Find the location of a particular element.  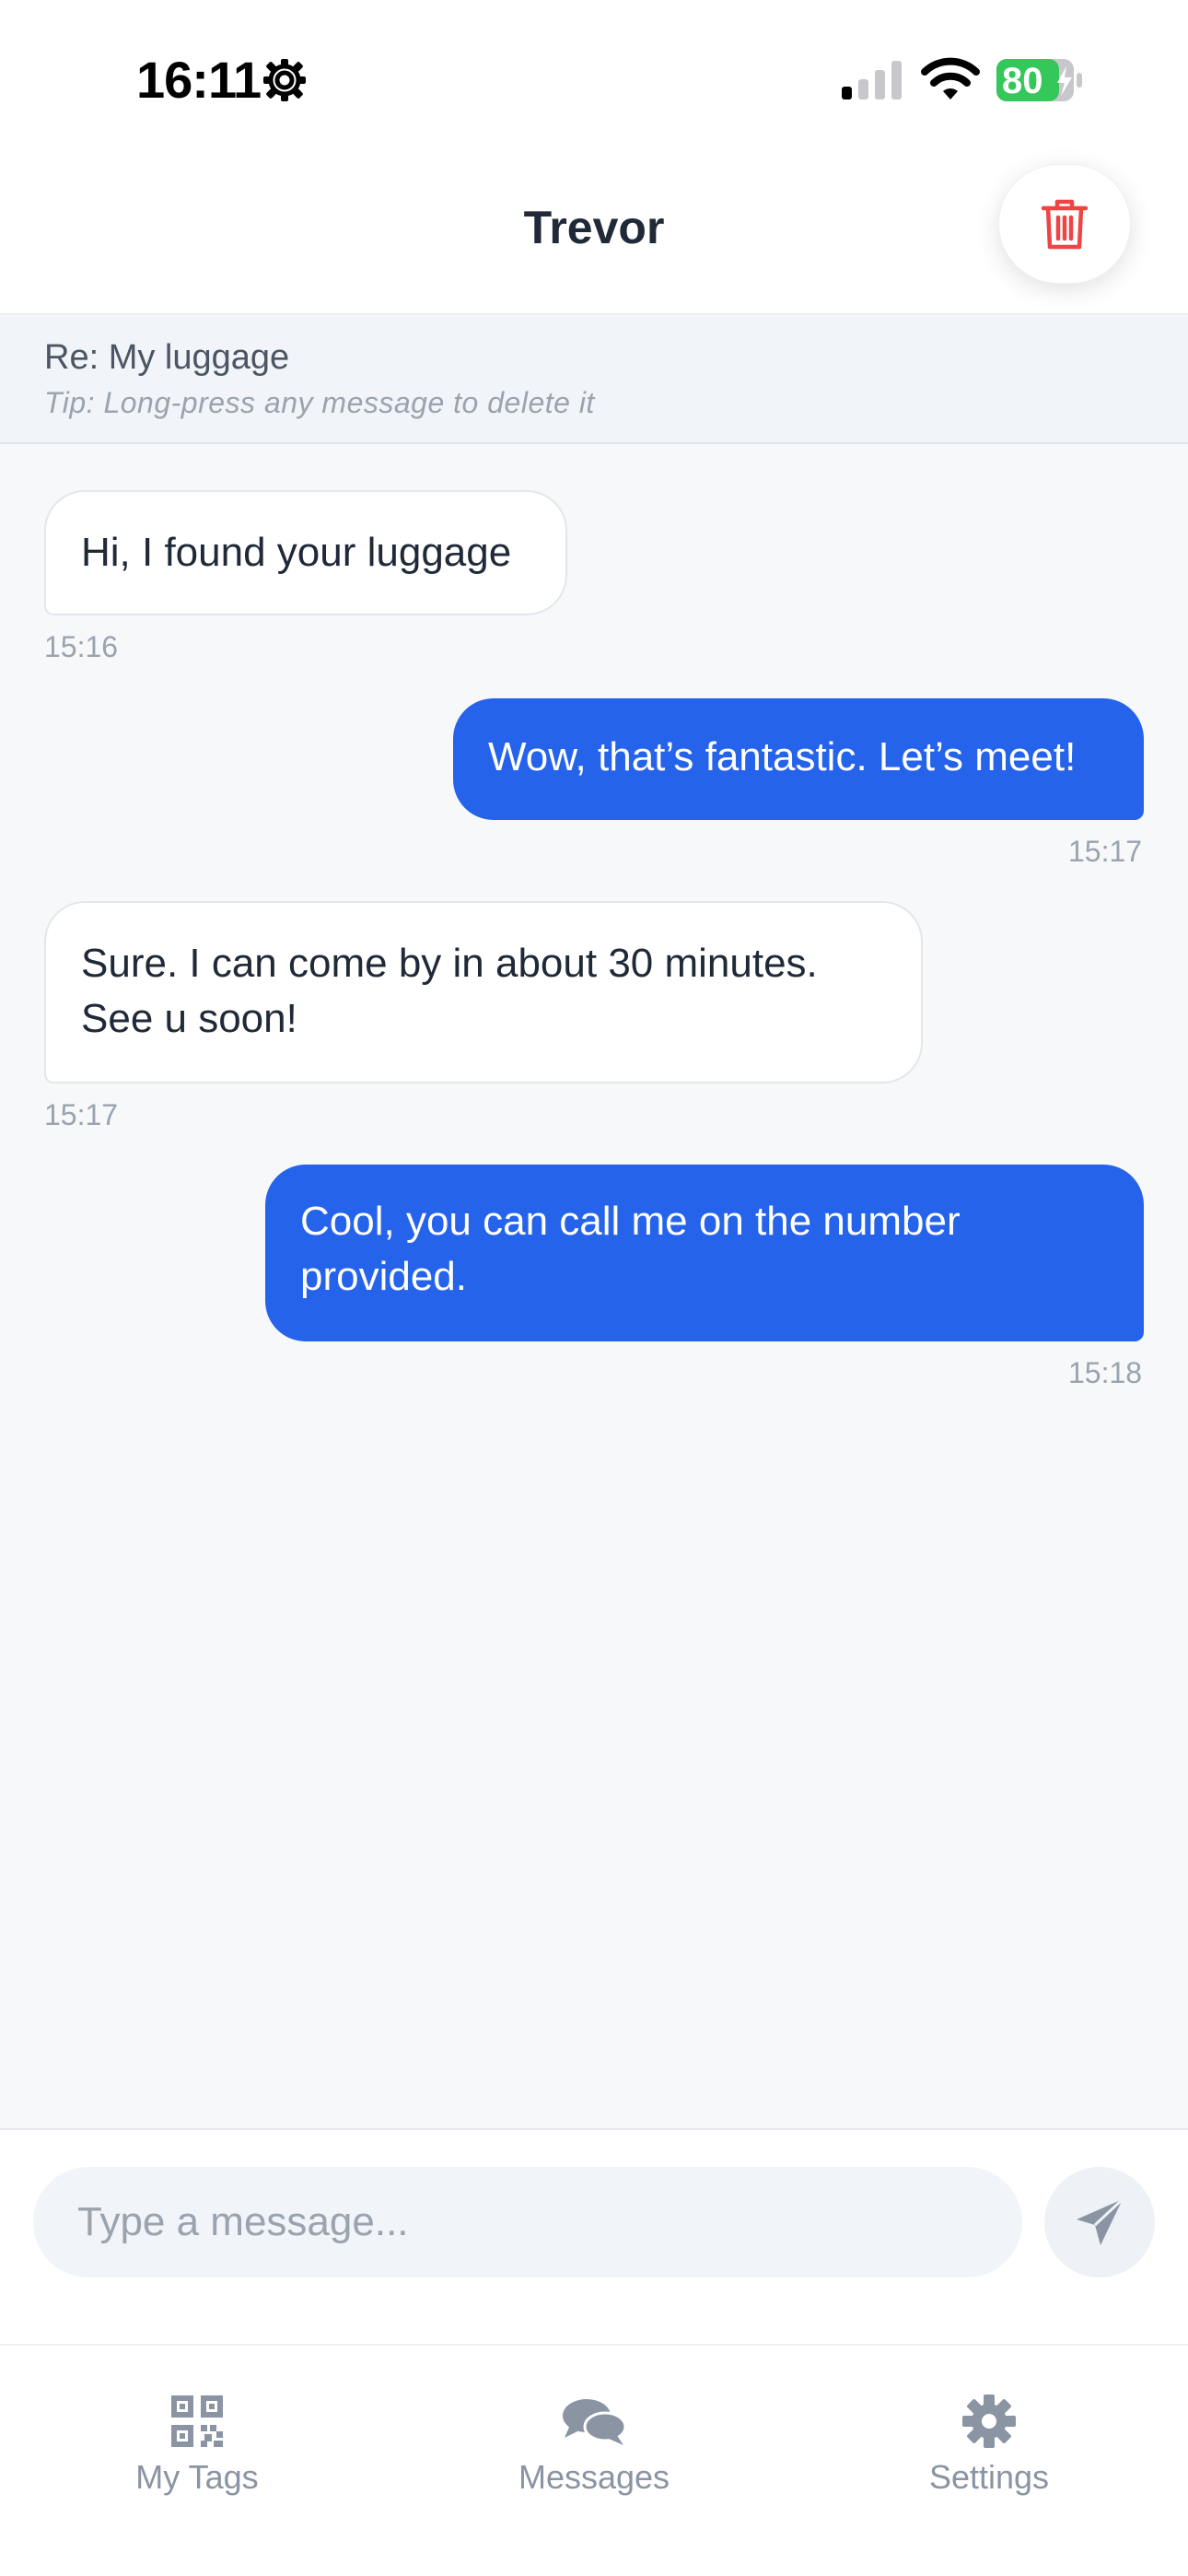

gear-icon is located at coordinates (989, 2421).